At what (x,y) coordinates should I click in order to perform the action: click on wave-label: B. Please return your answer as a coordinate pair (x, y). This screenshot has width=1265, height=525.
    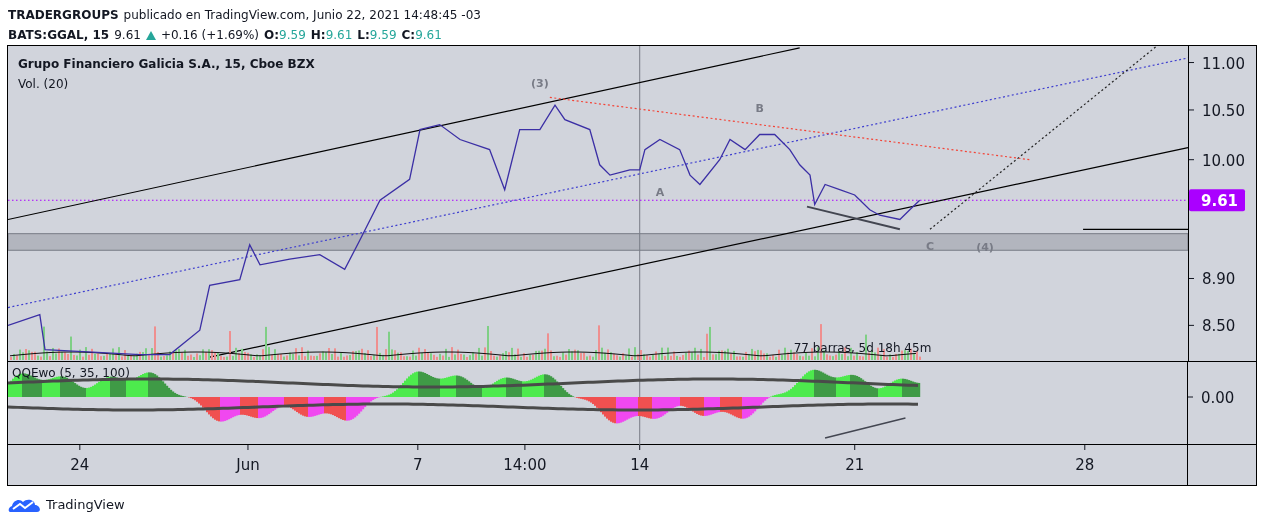
    Looking at the image, I should click on (759, 108).